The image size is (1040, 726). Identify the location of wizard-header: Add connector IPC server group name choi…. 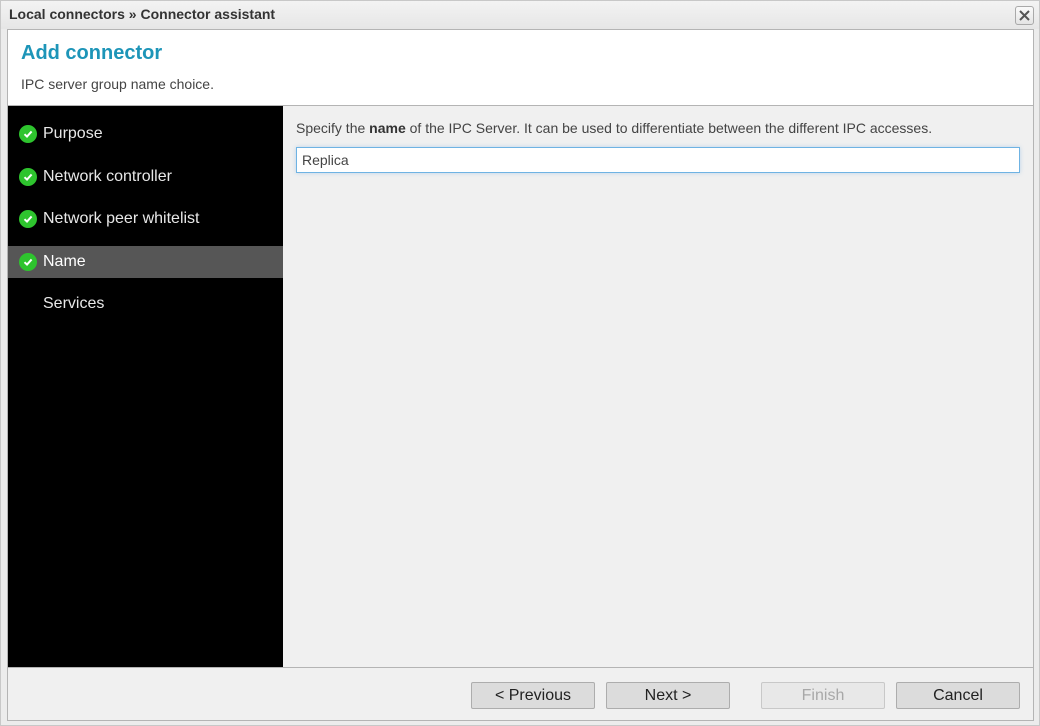
(520, 68).